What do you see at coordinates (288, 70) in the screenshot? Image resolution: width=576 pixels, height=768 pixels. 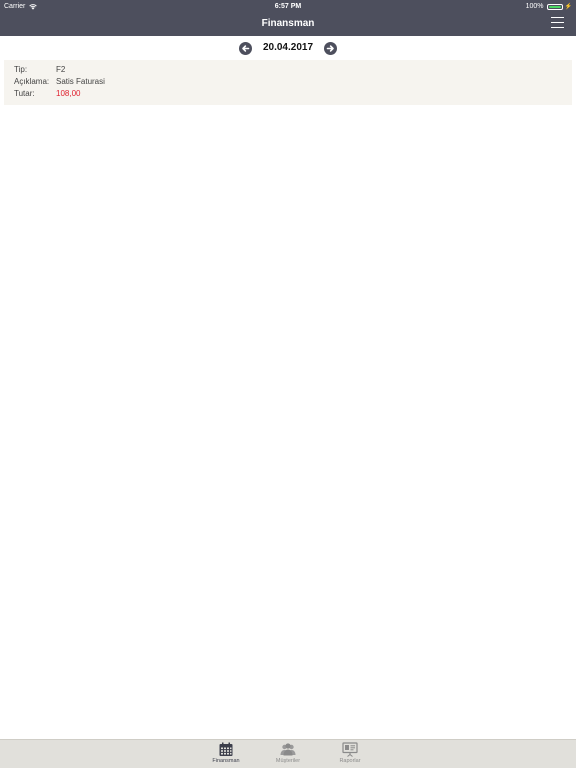 I see `record-row-type: Tip: F2` at bounding box center [288, 70].